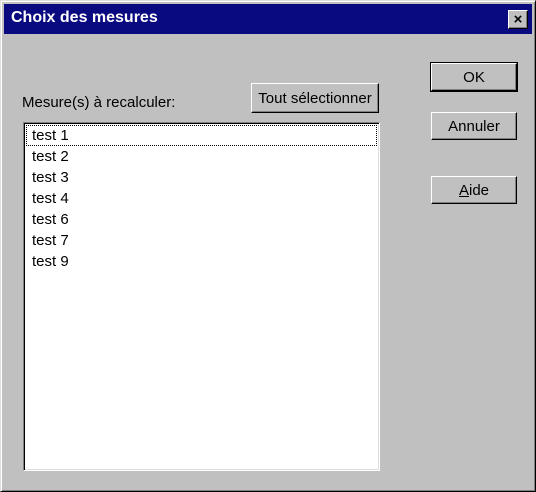 The height and width of the screenshot is (492, 536). Describe the element at coordinates (201, 156) in the screenshot. I see `list-item: test 2` at that location.